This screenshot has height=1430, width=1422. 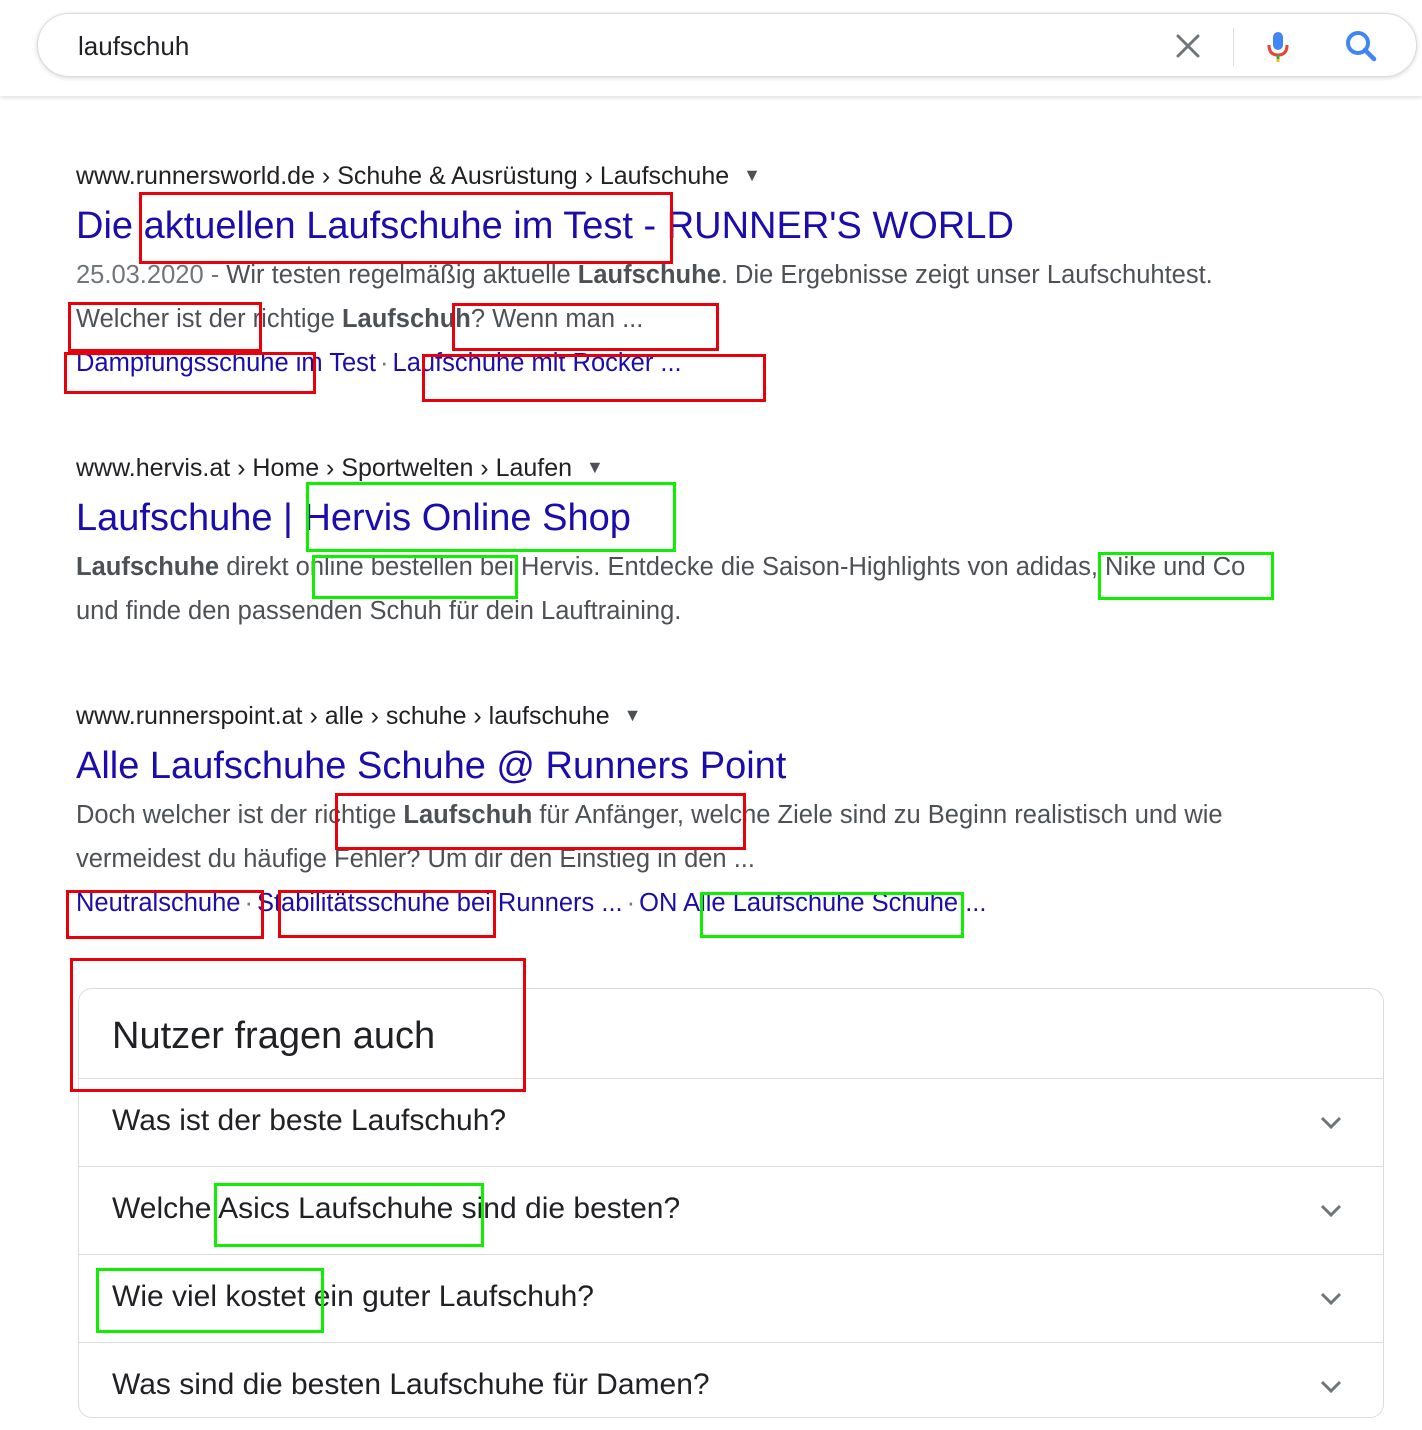 What do you see at coordinates (158, 903) in the screenshot?
I see `sitelink: Neutralschuhe` at bounding box center [158, 903].